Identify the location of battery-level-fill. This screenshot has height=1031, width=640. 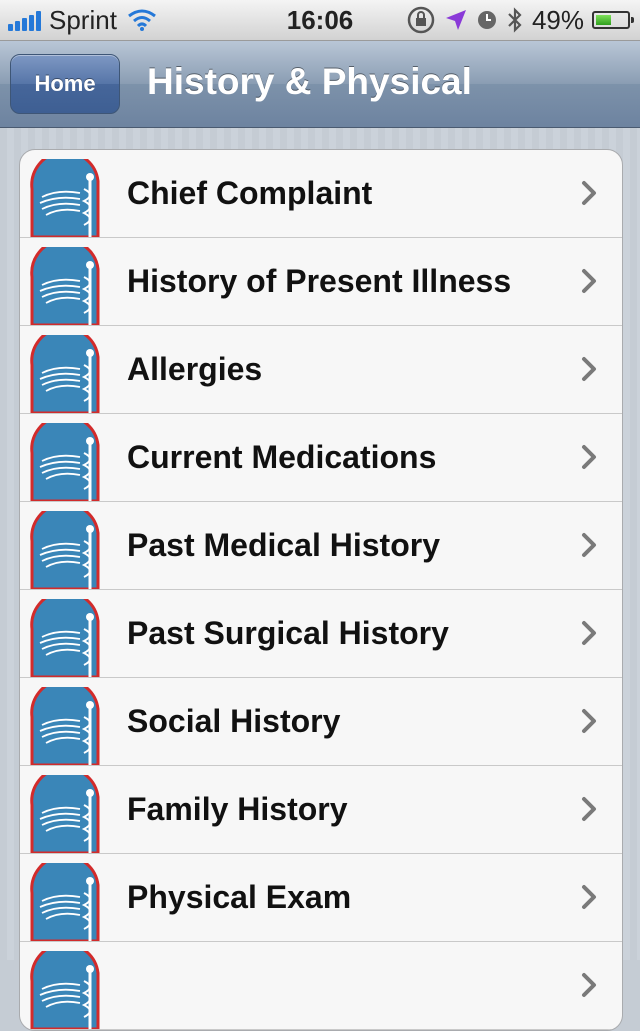
(603, 20).